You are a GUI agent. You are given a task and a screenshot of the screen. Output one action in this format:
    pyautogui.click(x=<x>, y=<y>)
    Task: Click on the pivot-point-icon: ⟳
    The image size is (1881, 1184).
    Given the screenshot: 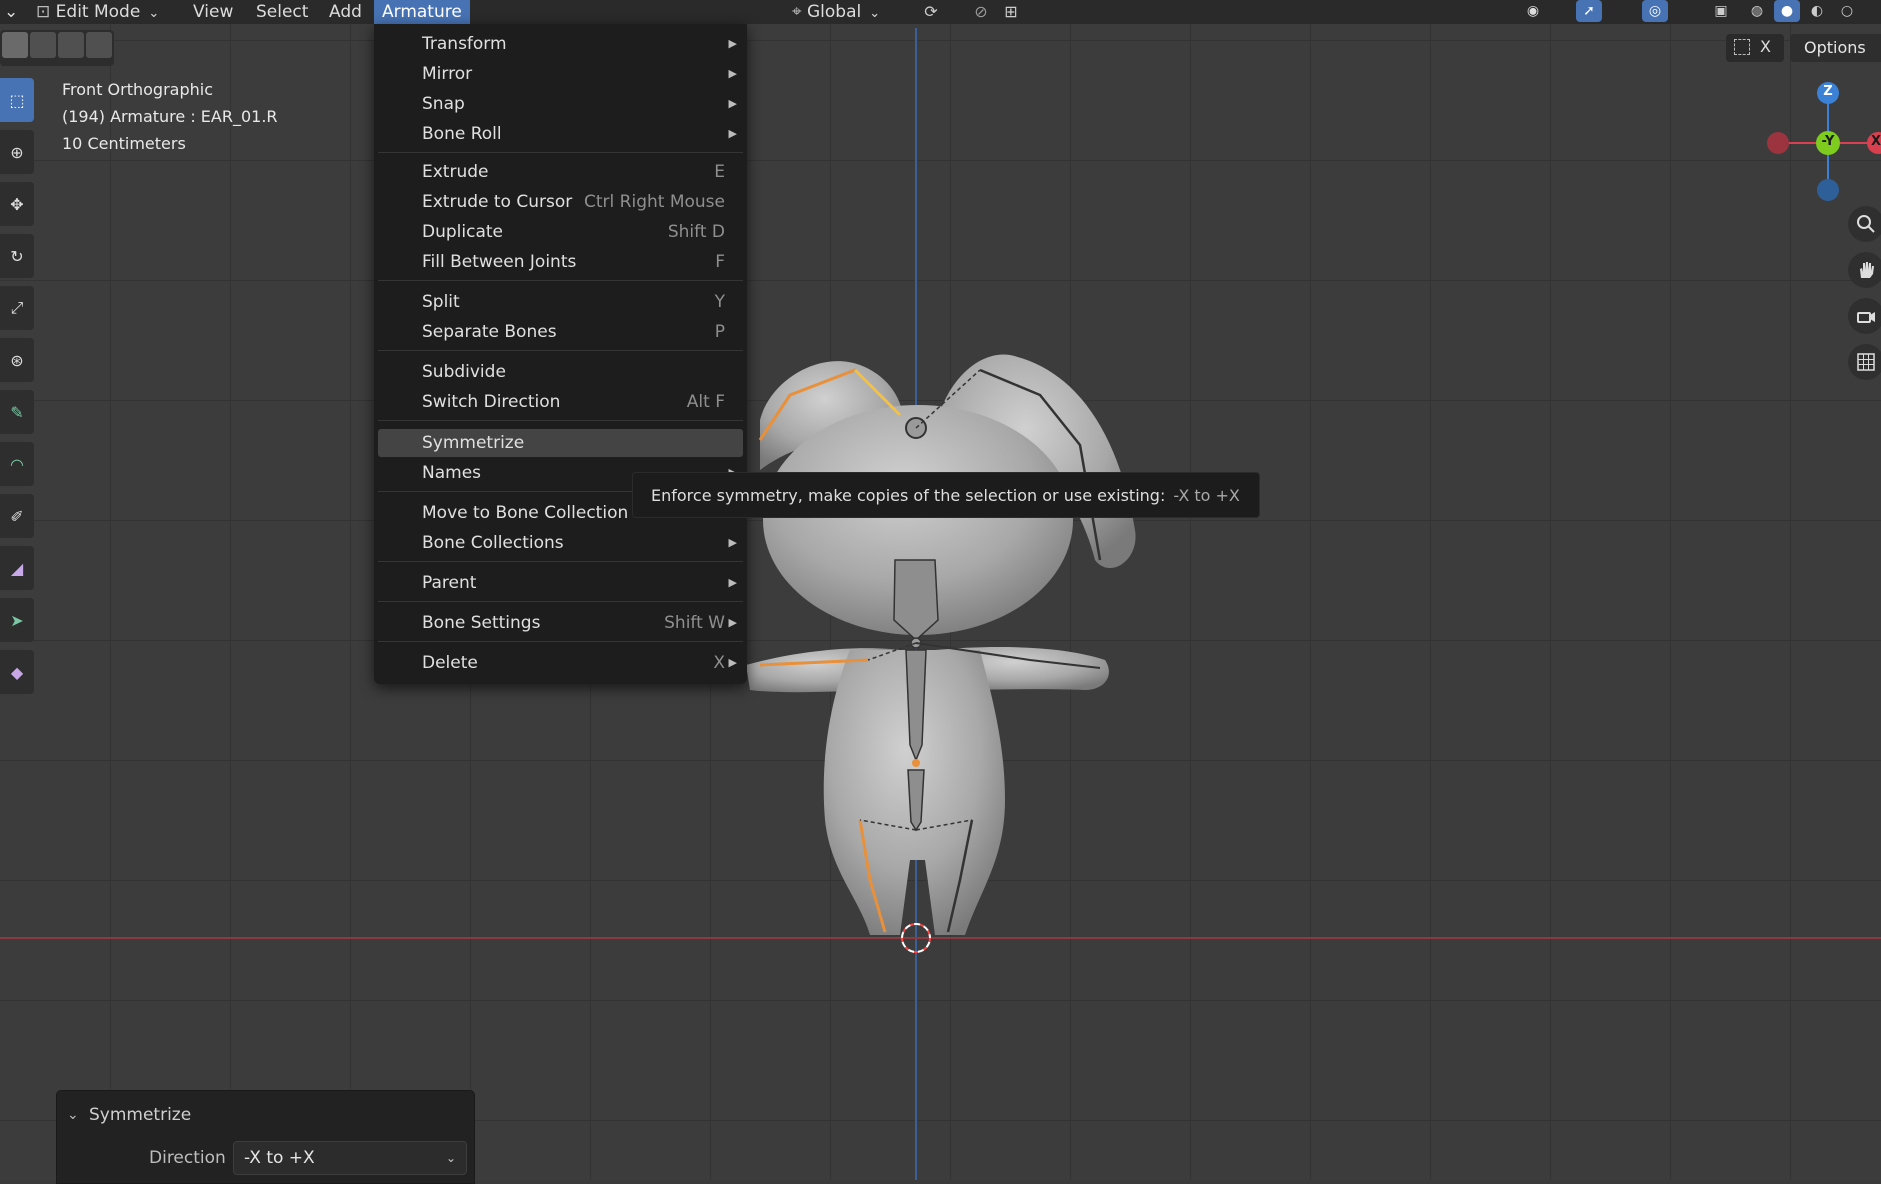 What is the action you would take?
    pyautogui.click(x=931, y=11)
    